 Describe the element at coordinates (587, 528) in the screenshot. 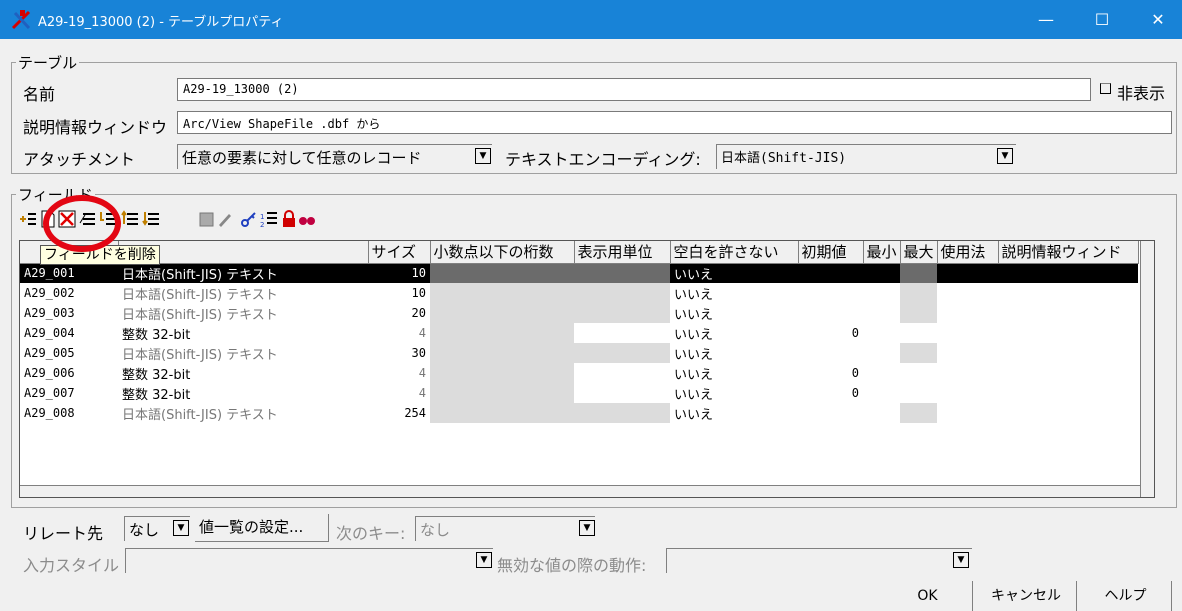

I see `next-key-dropdown-icon: ▼` at that location.